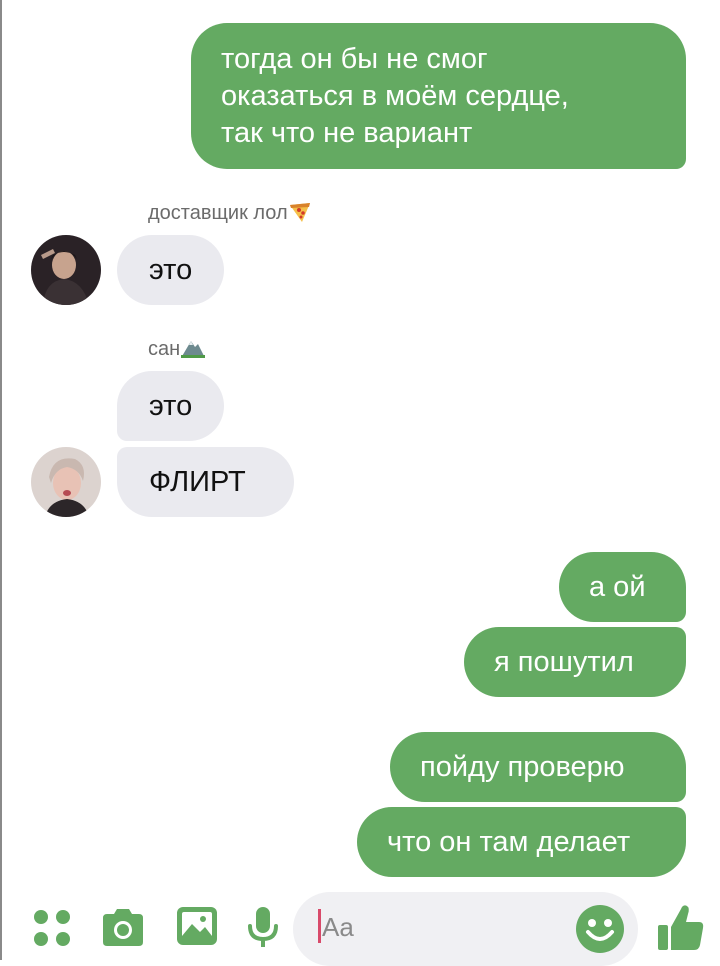  Describe the element at coordinates (338, 927) in the screenshot. I see `message-input-placeholder: Aa` at that location.